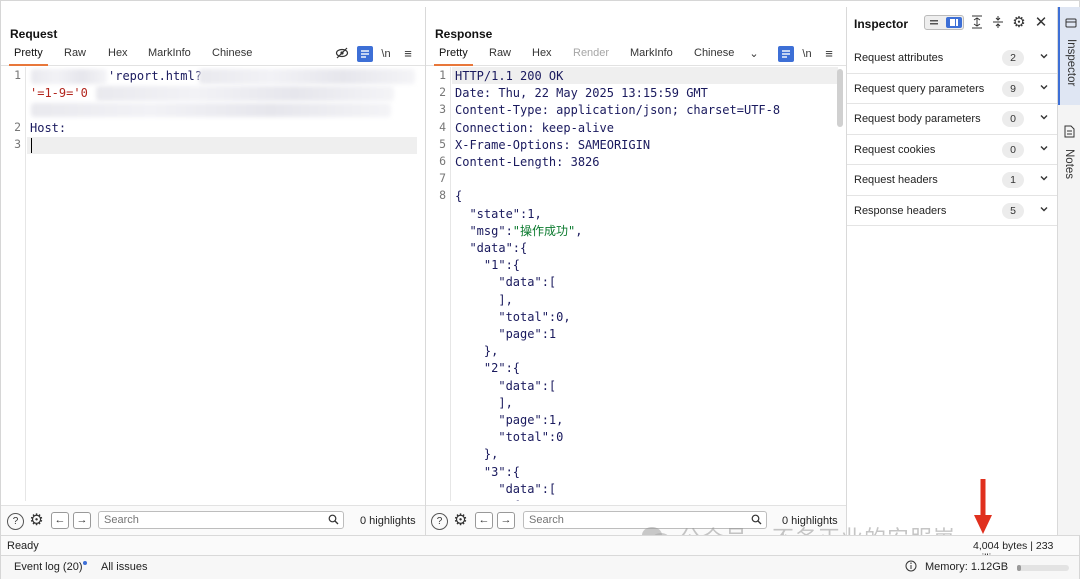  What do you see at coordinates (48, 567) in the screenshot?
I see `event-log-label: Event log (20)` at bounding box center [48, 567].